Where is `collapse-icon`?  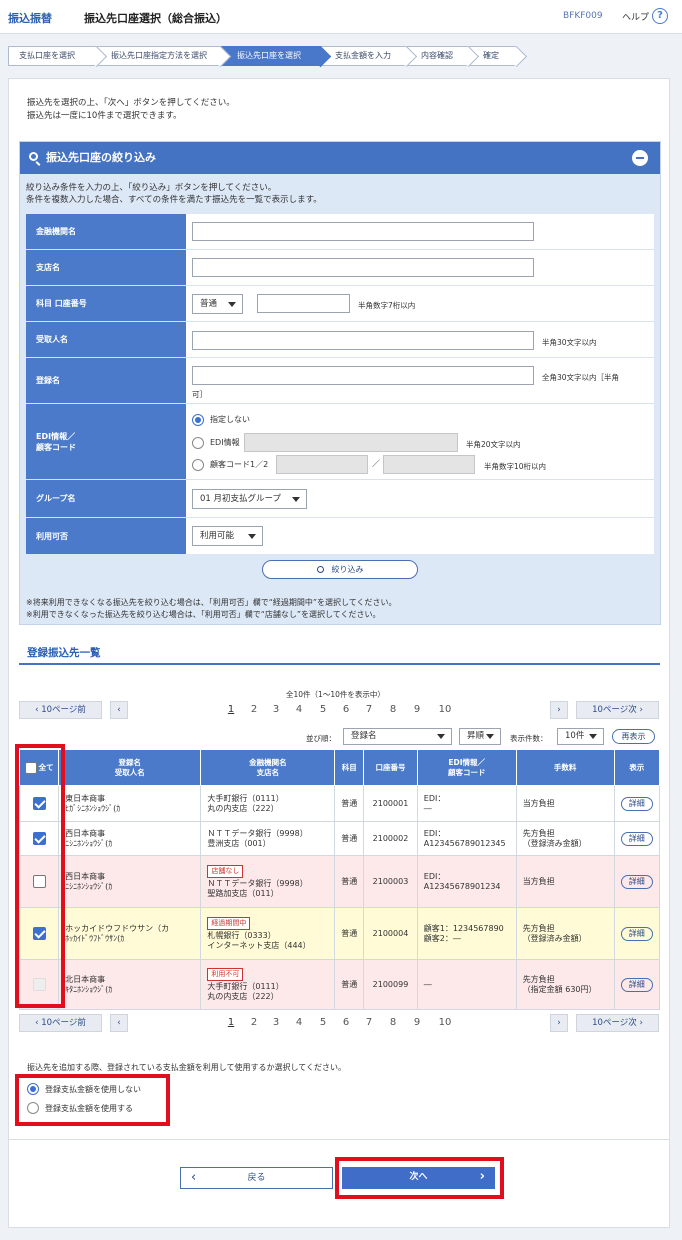
collapse-icon is located at coordinates (640, 158).